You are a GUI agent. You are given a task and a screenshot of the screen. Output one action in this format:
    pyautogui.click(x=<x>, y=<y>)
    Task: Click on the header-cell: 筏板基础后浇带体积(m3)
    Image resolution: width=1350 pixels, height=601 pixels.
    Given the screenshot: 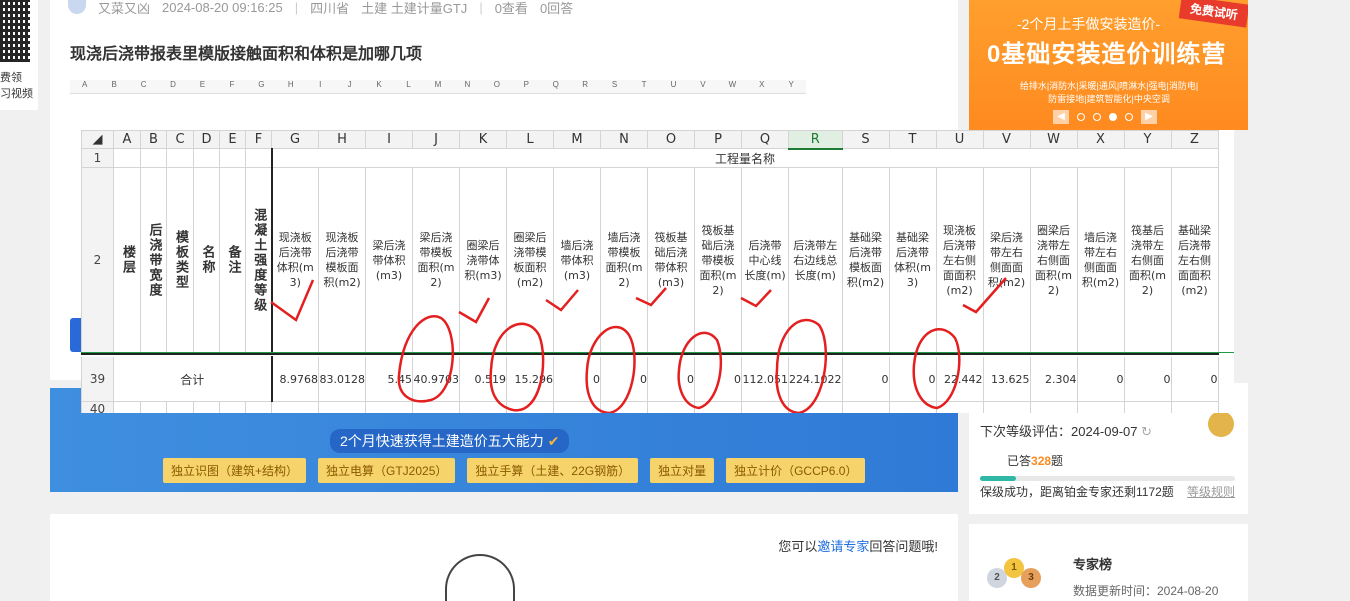 What is the action you would take?
    pyautogui.click(x=671, y=261)
    